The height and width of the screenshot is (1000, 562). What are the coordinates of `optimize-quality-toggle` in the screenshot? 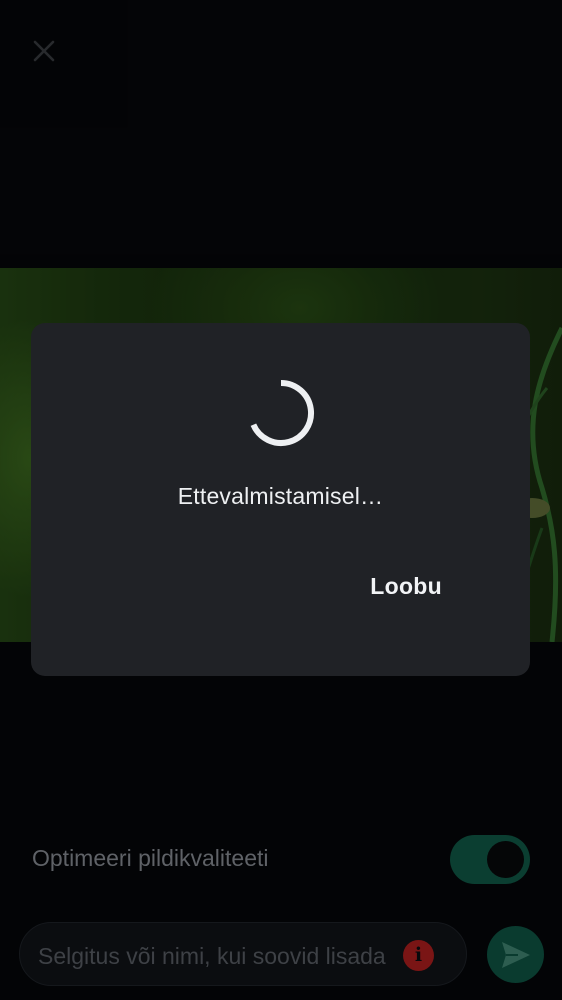 It's located at (490, 859).